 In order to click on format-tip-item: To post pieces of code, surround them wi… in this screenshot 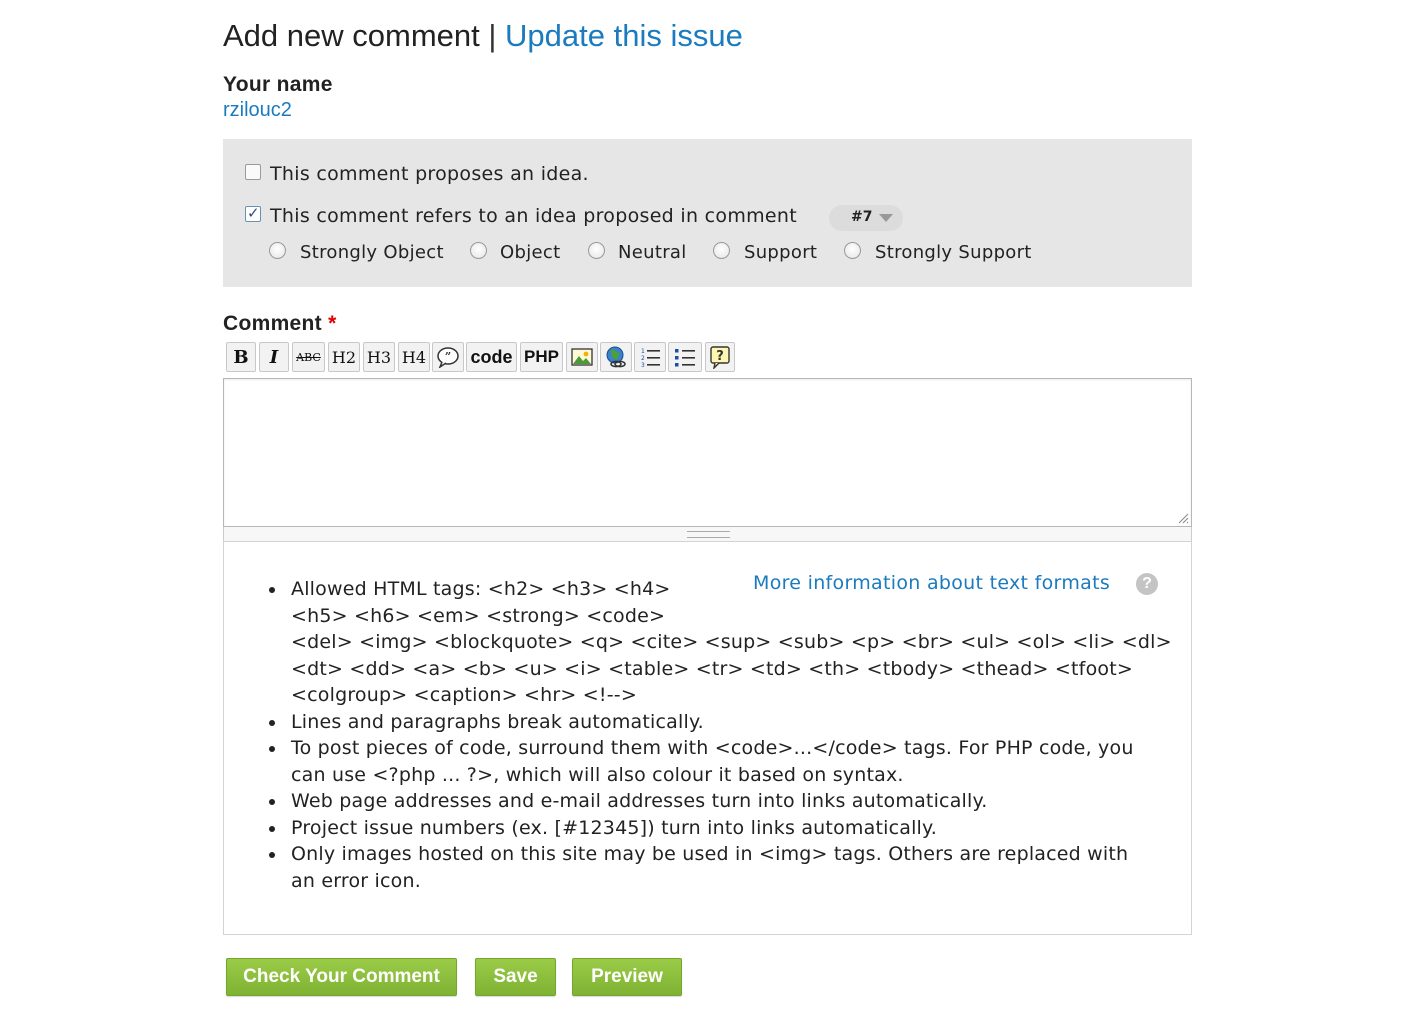, I will do `click(720, 761)`.